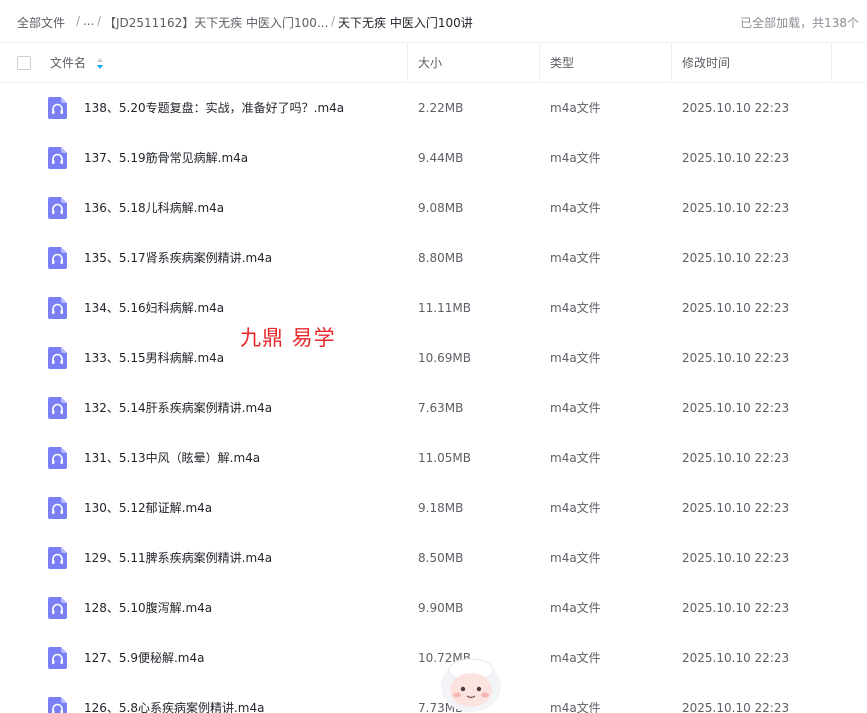 The height and width of the screenshot is (713, 867). I want to click on file-name: 128、5.10腹泻解.m4a, so click(148, 608).